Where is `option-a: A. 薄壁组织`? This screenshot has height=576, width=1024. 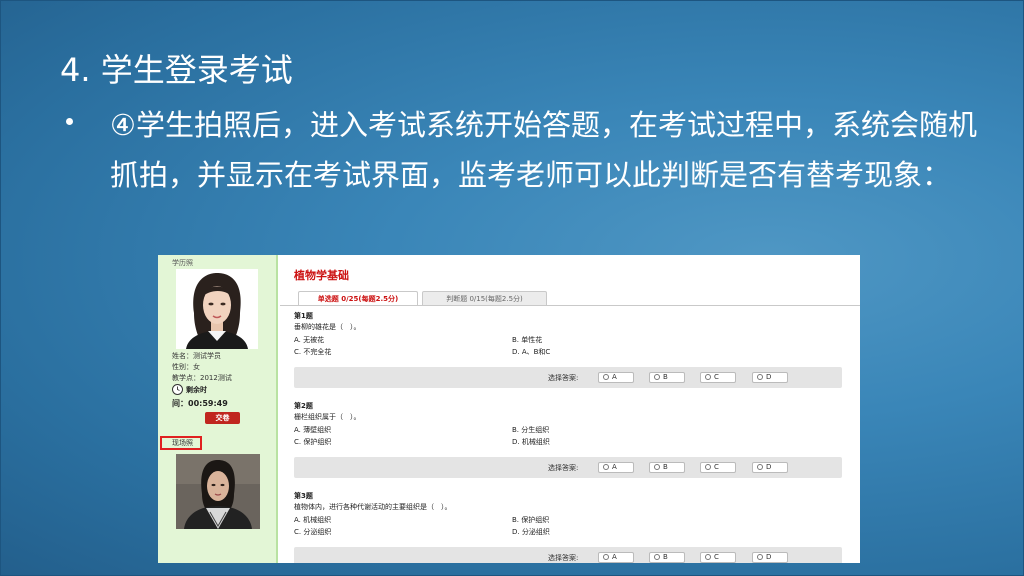
option-a: A. 薄壁组织 is located at coordinates (313, 430).